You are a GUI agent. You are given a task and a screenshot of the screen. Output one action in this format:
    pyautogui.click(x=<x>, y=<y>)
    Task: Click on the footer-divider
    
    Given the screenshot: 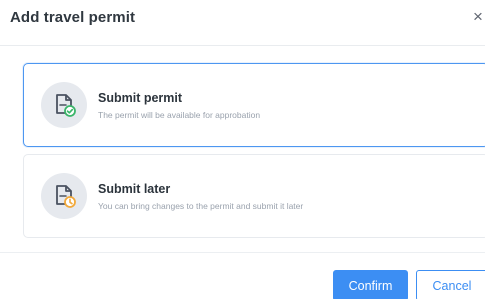 What is the action you would take?
    pyautogui.click(x=242, y=252)
    